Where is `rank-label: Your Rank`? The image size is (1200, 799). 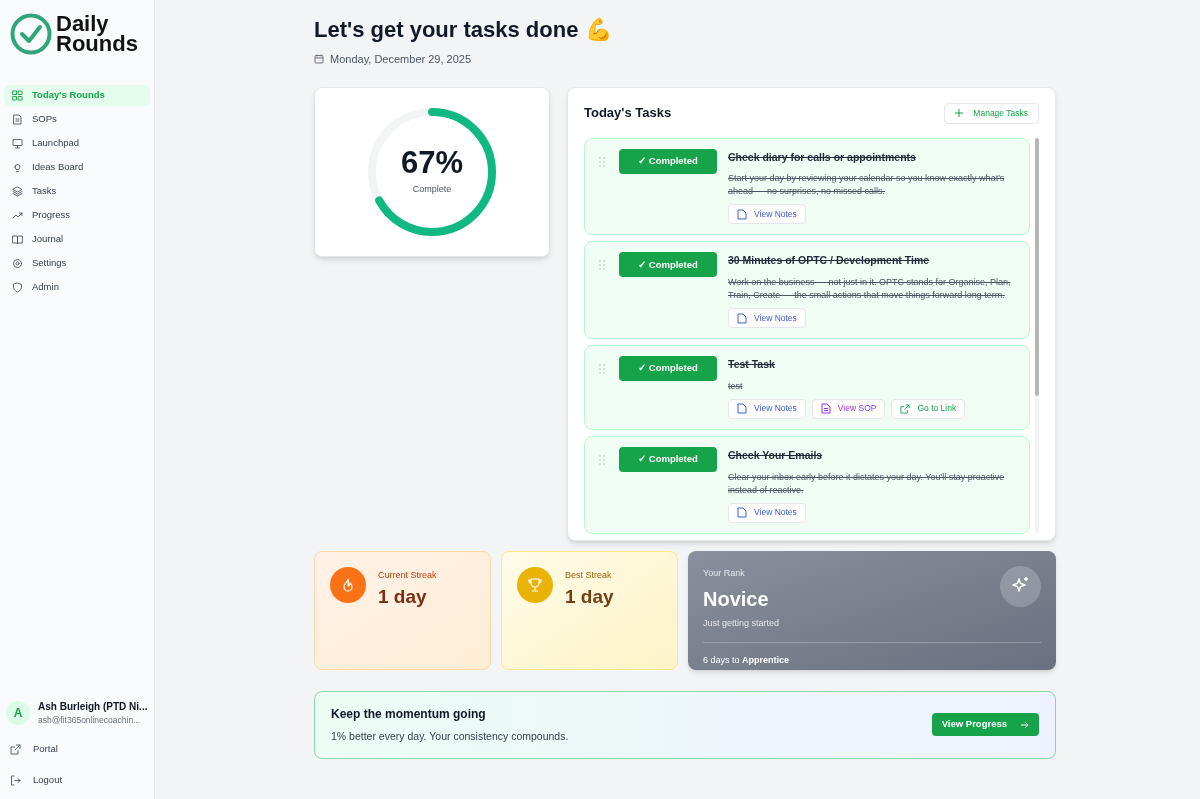
rank-label: Your Rank is located at coordinates (724, 573).